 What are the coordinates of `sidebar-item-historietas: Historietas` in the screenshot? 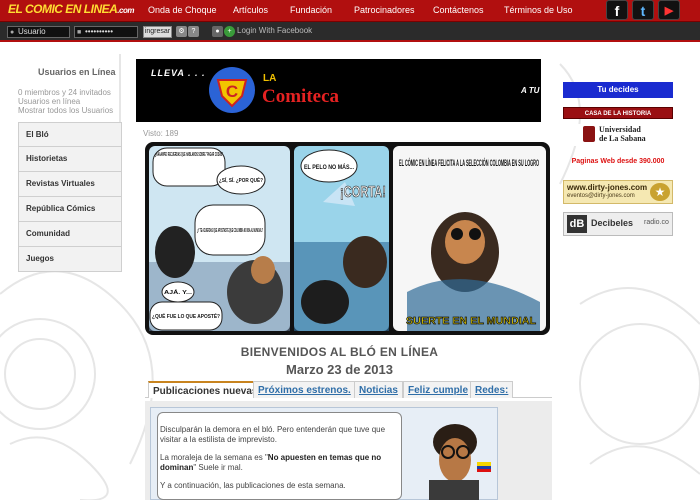 It's located at (70, 159).